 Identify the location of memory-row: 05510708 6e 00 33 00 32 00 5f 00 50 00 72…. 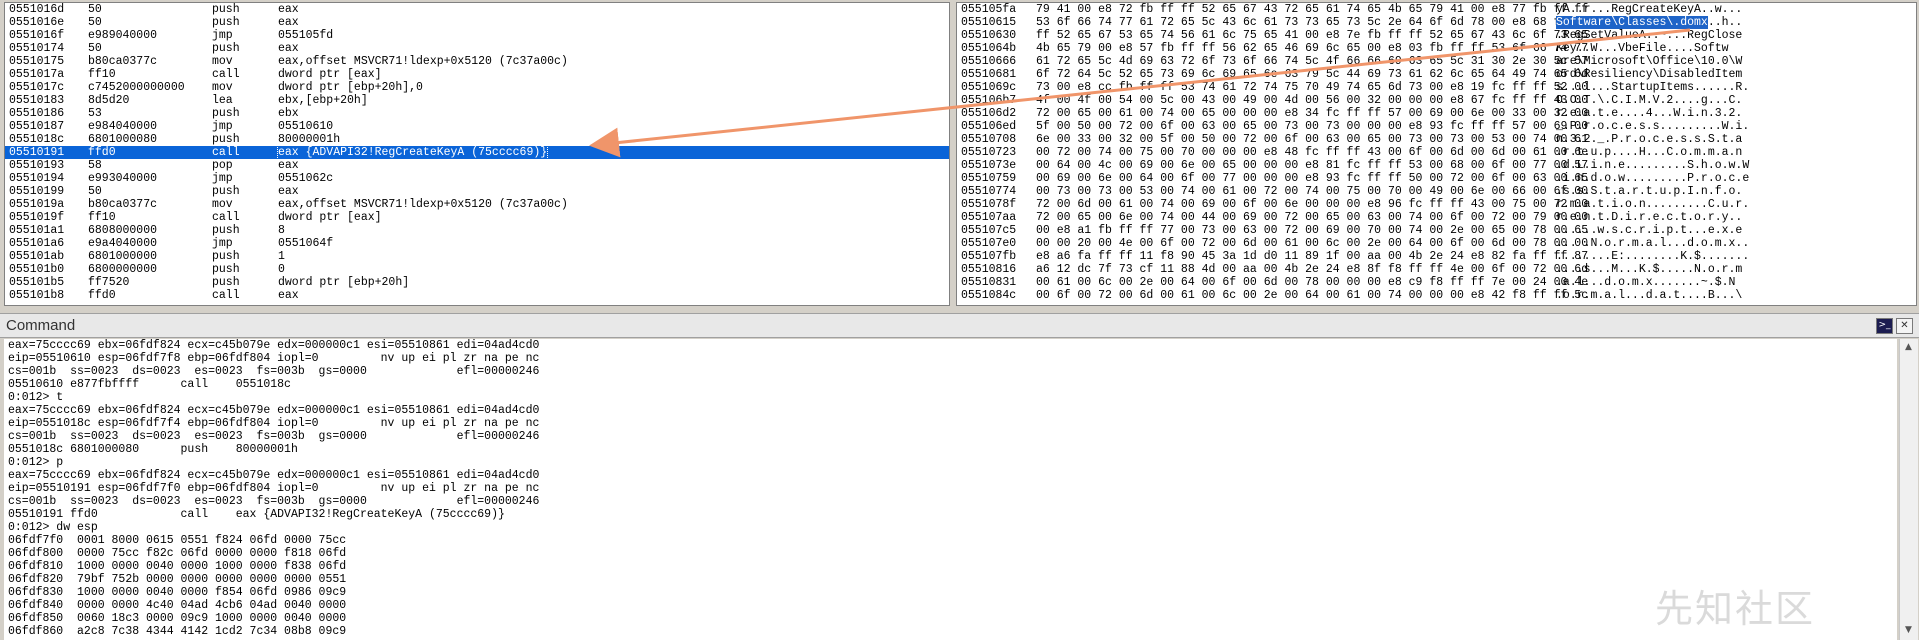
(1436, 139).